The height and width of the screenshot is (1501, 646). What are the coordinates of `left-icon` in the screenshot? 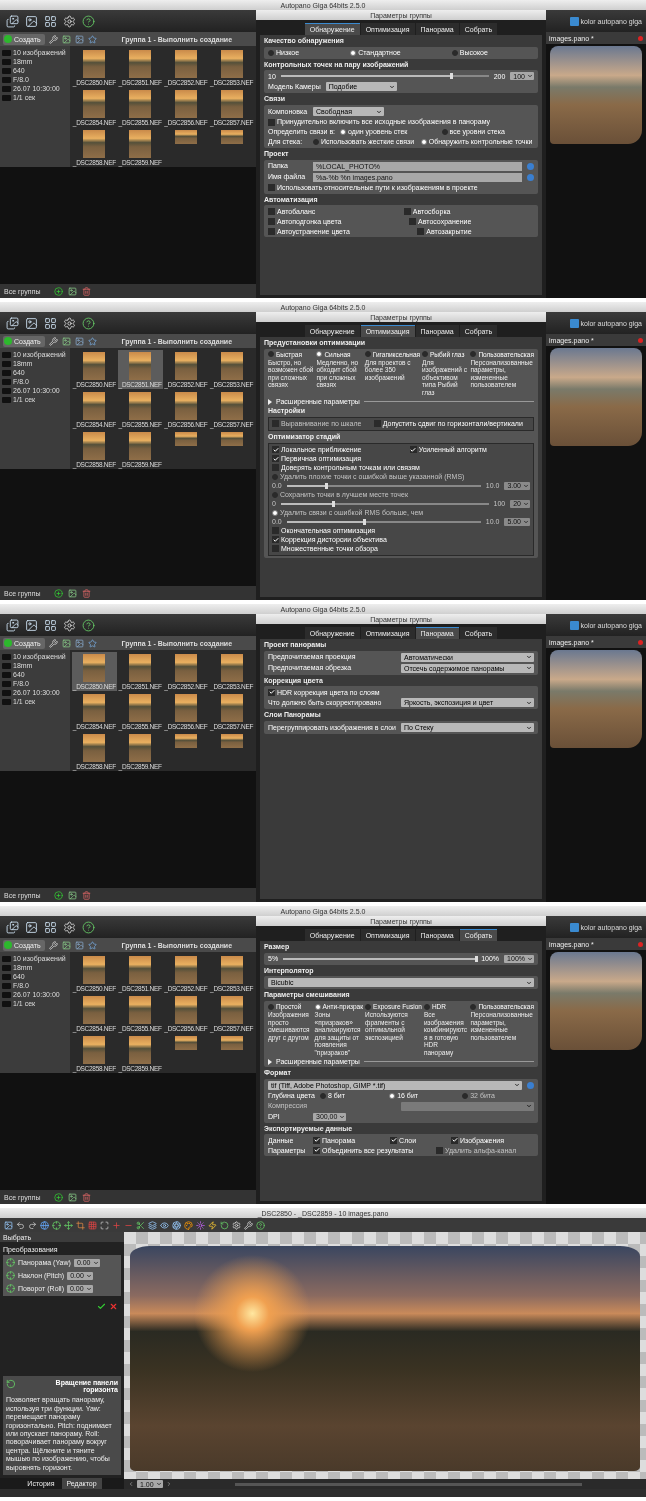 It's located at (131, 1484).